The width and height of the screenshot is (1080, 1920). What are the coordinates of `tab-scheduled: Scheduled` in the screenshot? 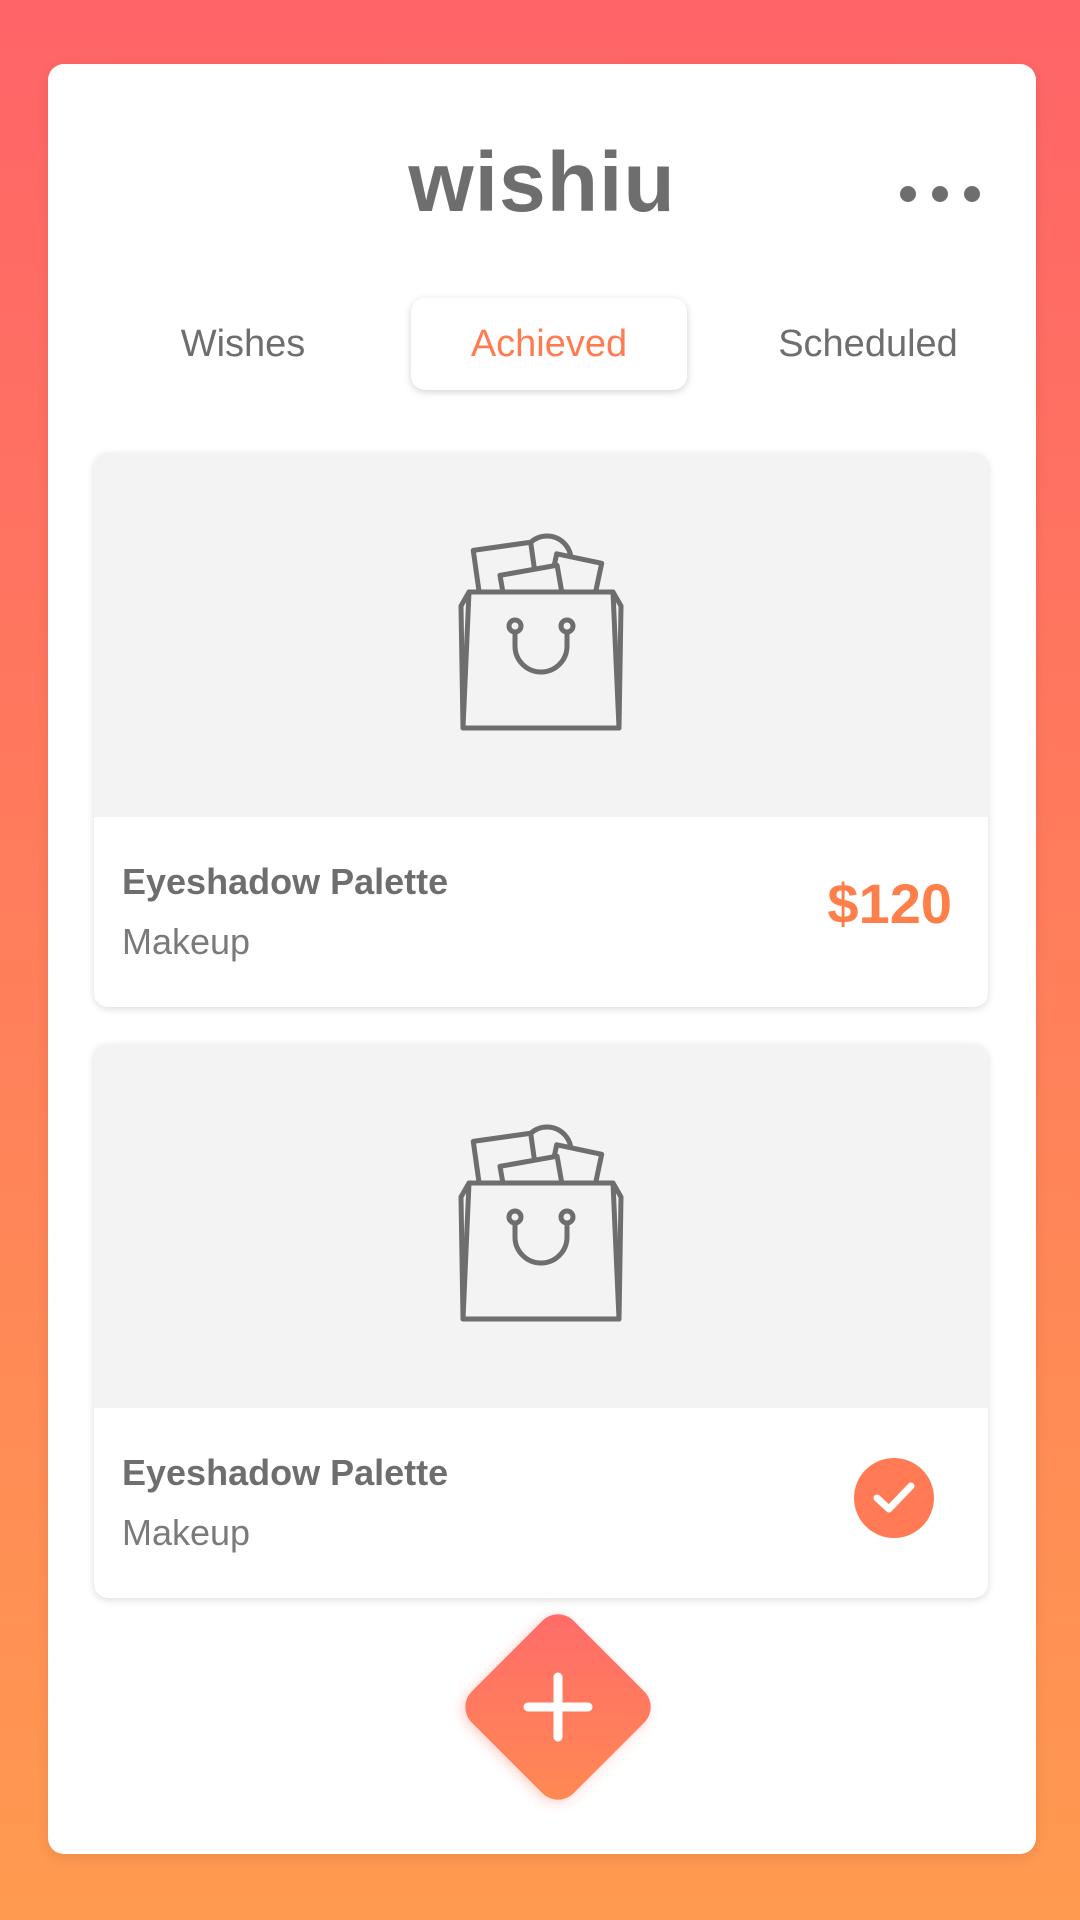 It's located at (868, 344).